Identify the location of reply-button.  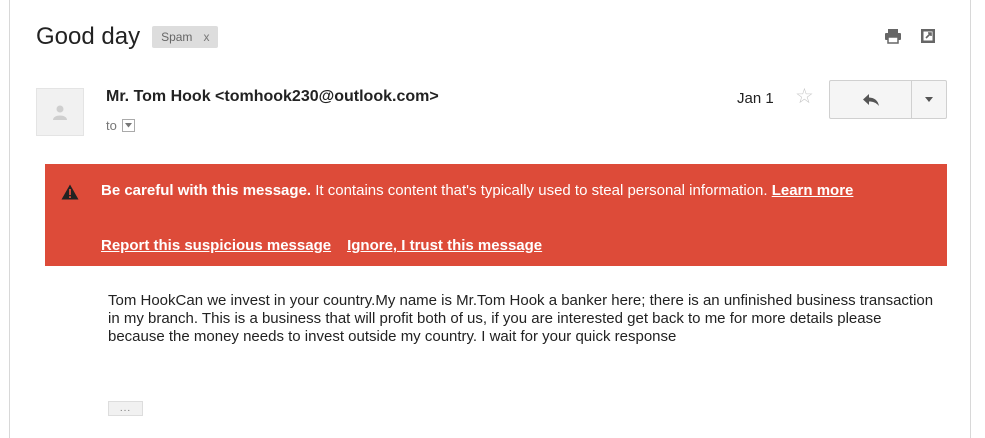
(871, 99).